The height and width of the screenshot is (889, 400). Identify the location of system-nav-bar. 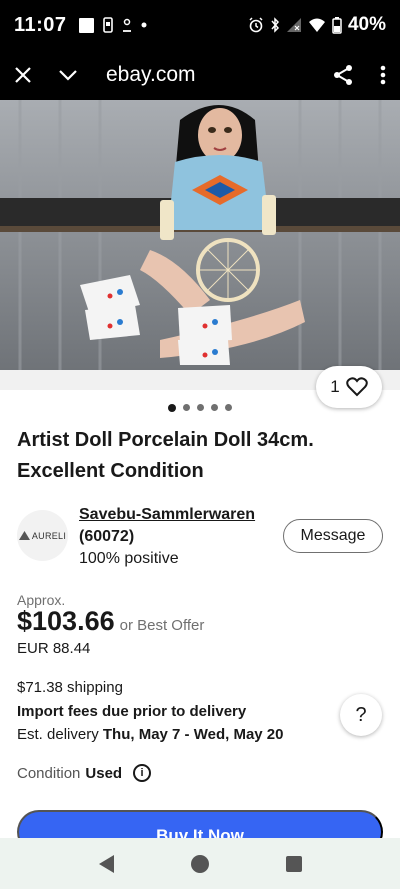
(200, 863).